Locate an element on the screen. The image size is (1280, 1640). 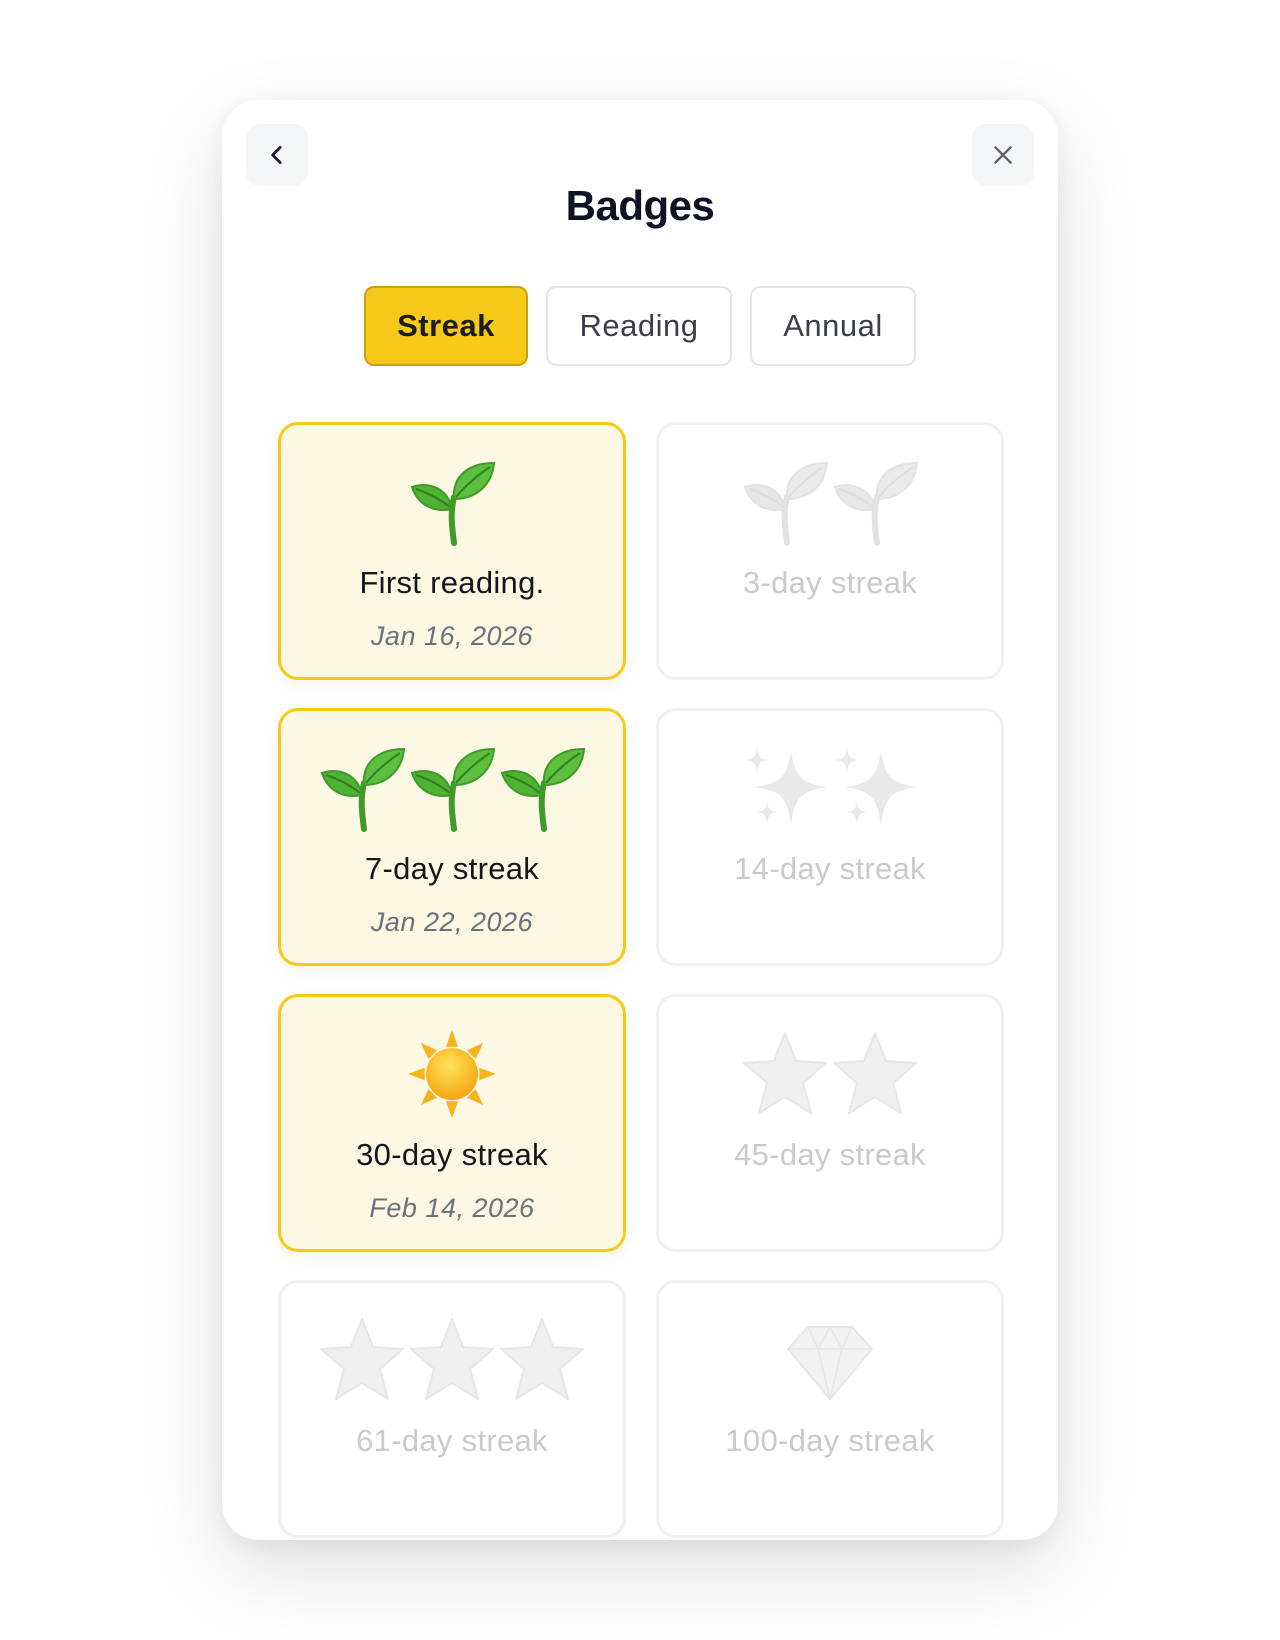
chevron-left-icon is located at coordinates (276, 155).